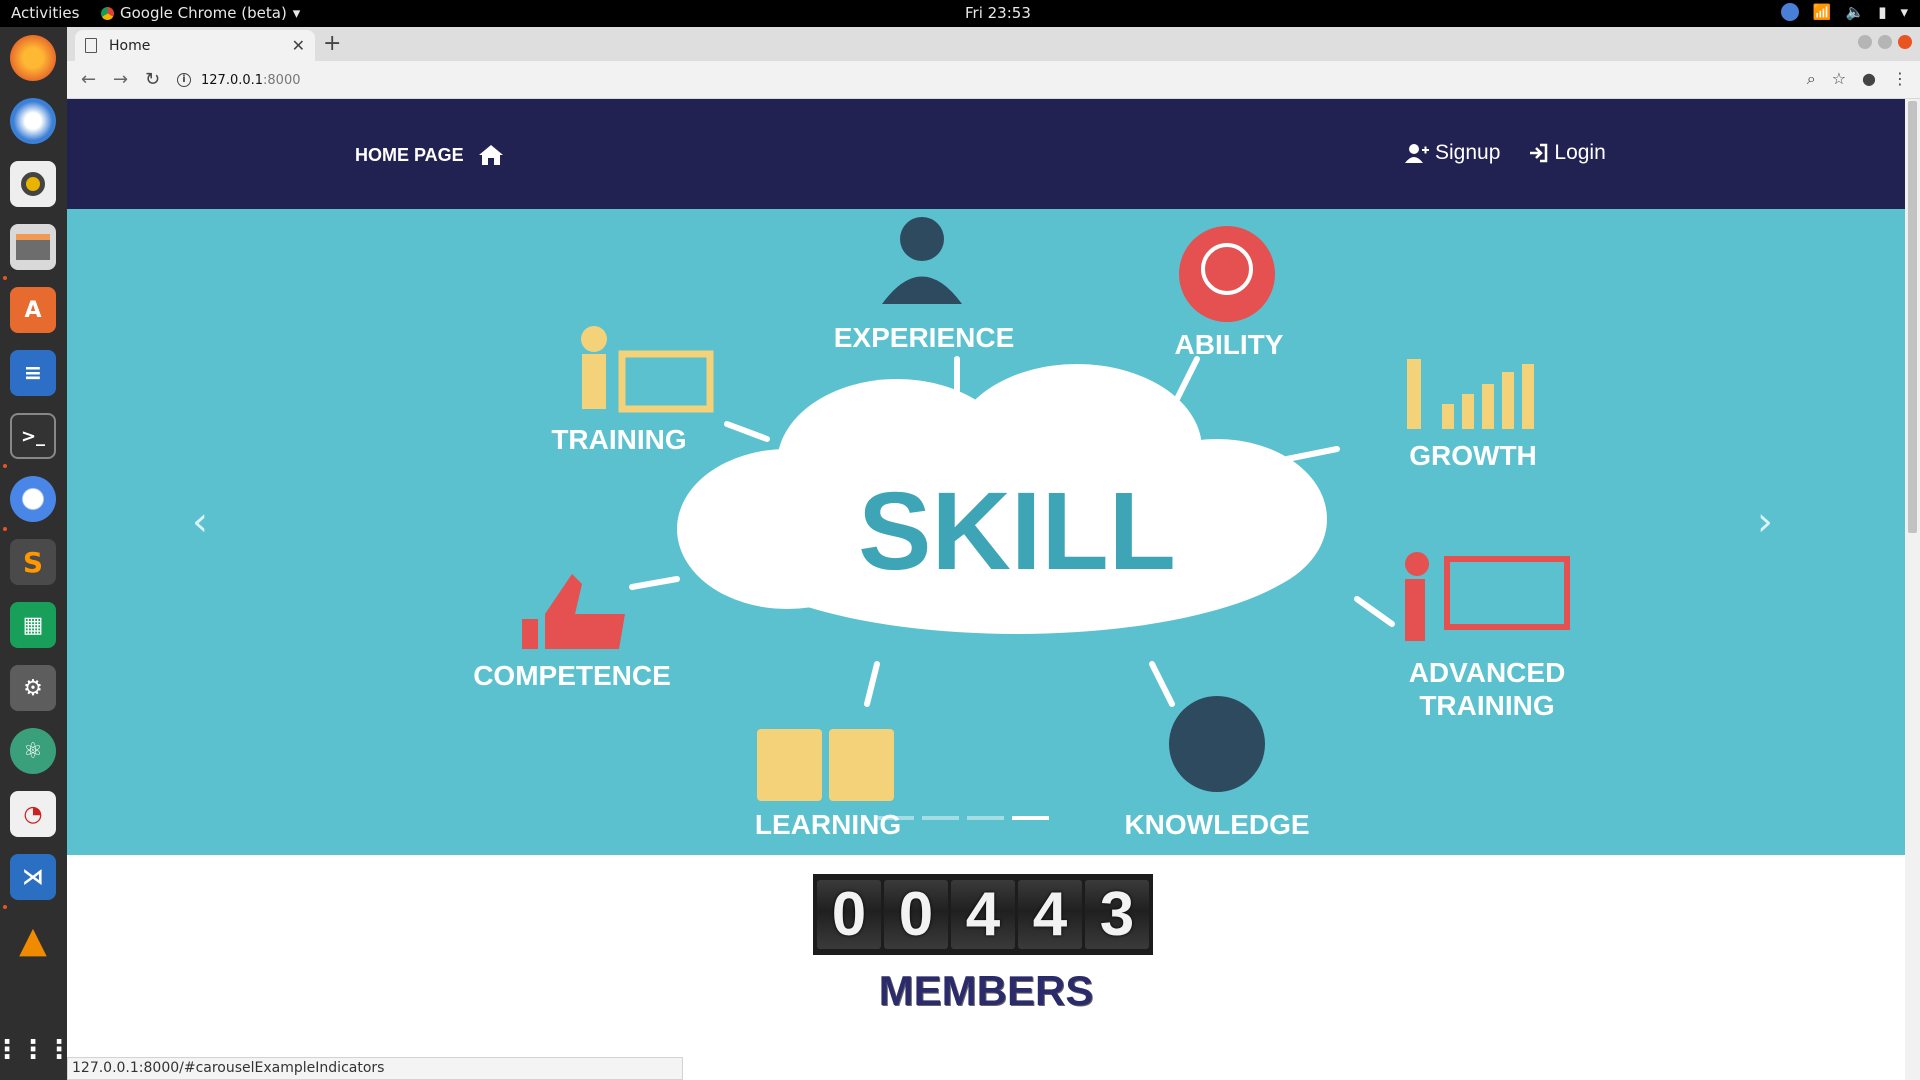  Describe the element at coordinates (152, 79) in the screenshot. I see `reload-icon: ↻` at that location.